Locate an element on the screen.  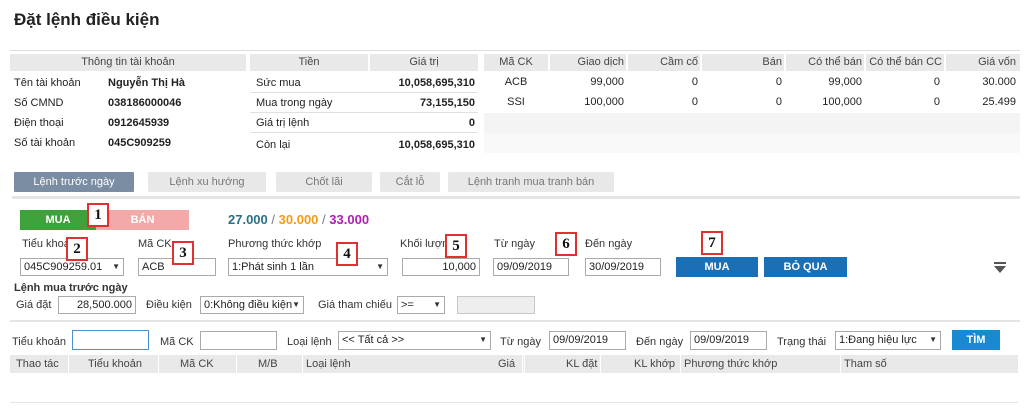
column-header: Phương thức khớp is located at coordinates (731, 364).